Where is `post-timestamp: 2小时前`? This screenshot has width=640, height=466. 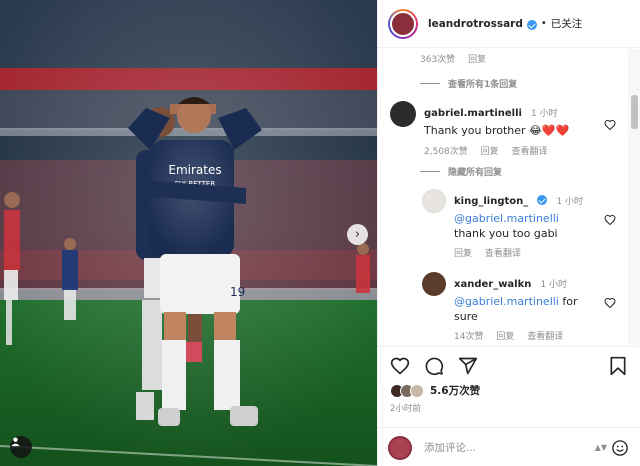 post-timestamp: 2小时前 is located at coordinates (405, 409).